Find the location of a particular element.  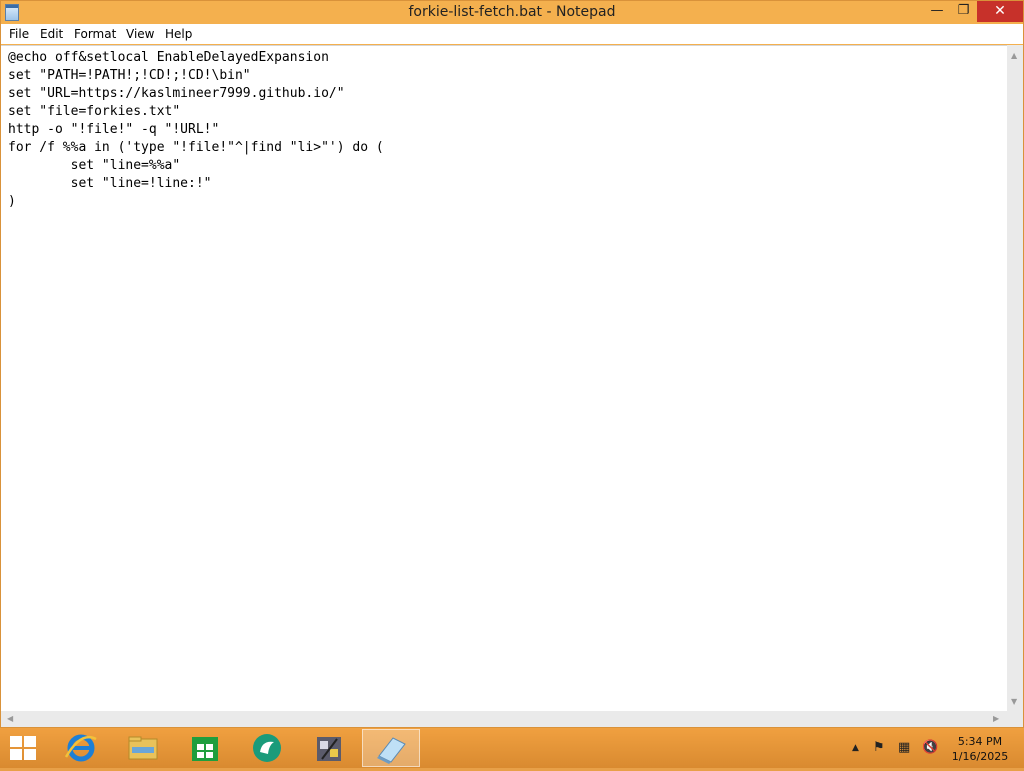

clock-time: 5:34 PM is located at coordinates (980, 741).